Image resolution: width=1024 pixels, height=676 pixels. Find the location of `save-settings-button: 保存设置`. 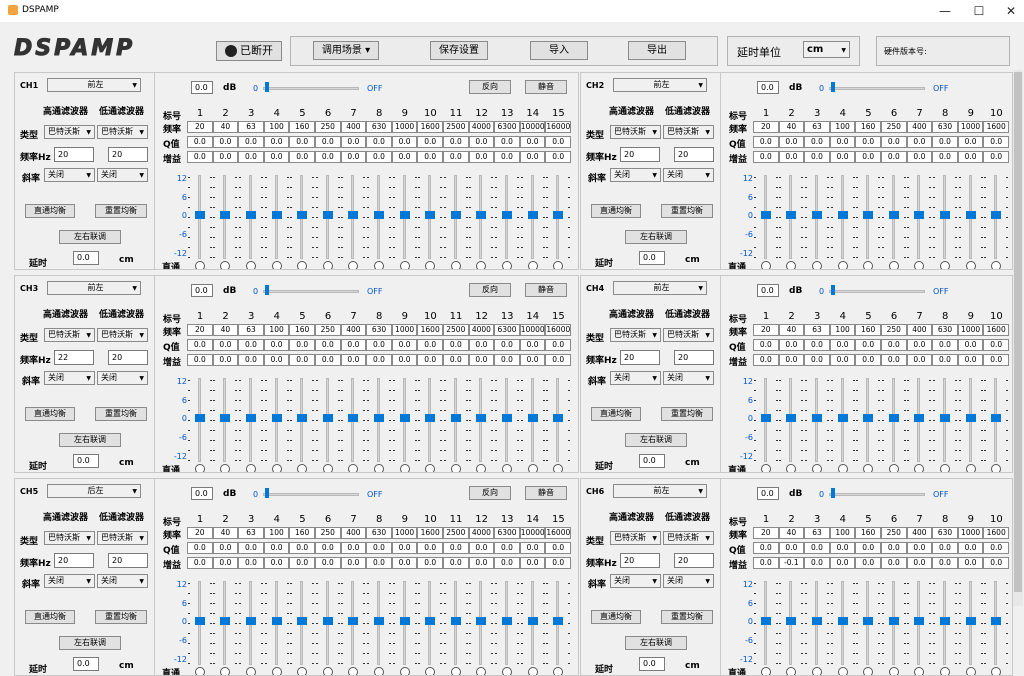

save-settings-button: 保存设置 is located at coordinates (459, 50).